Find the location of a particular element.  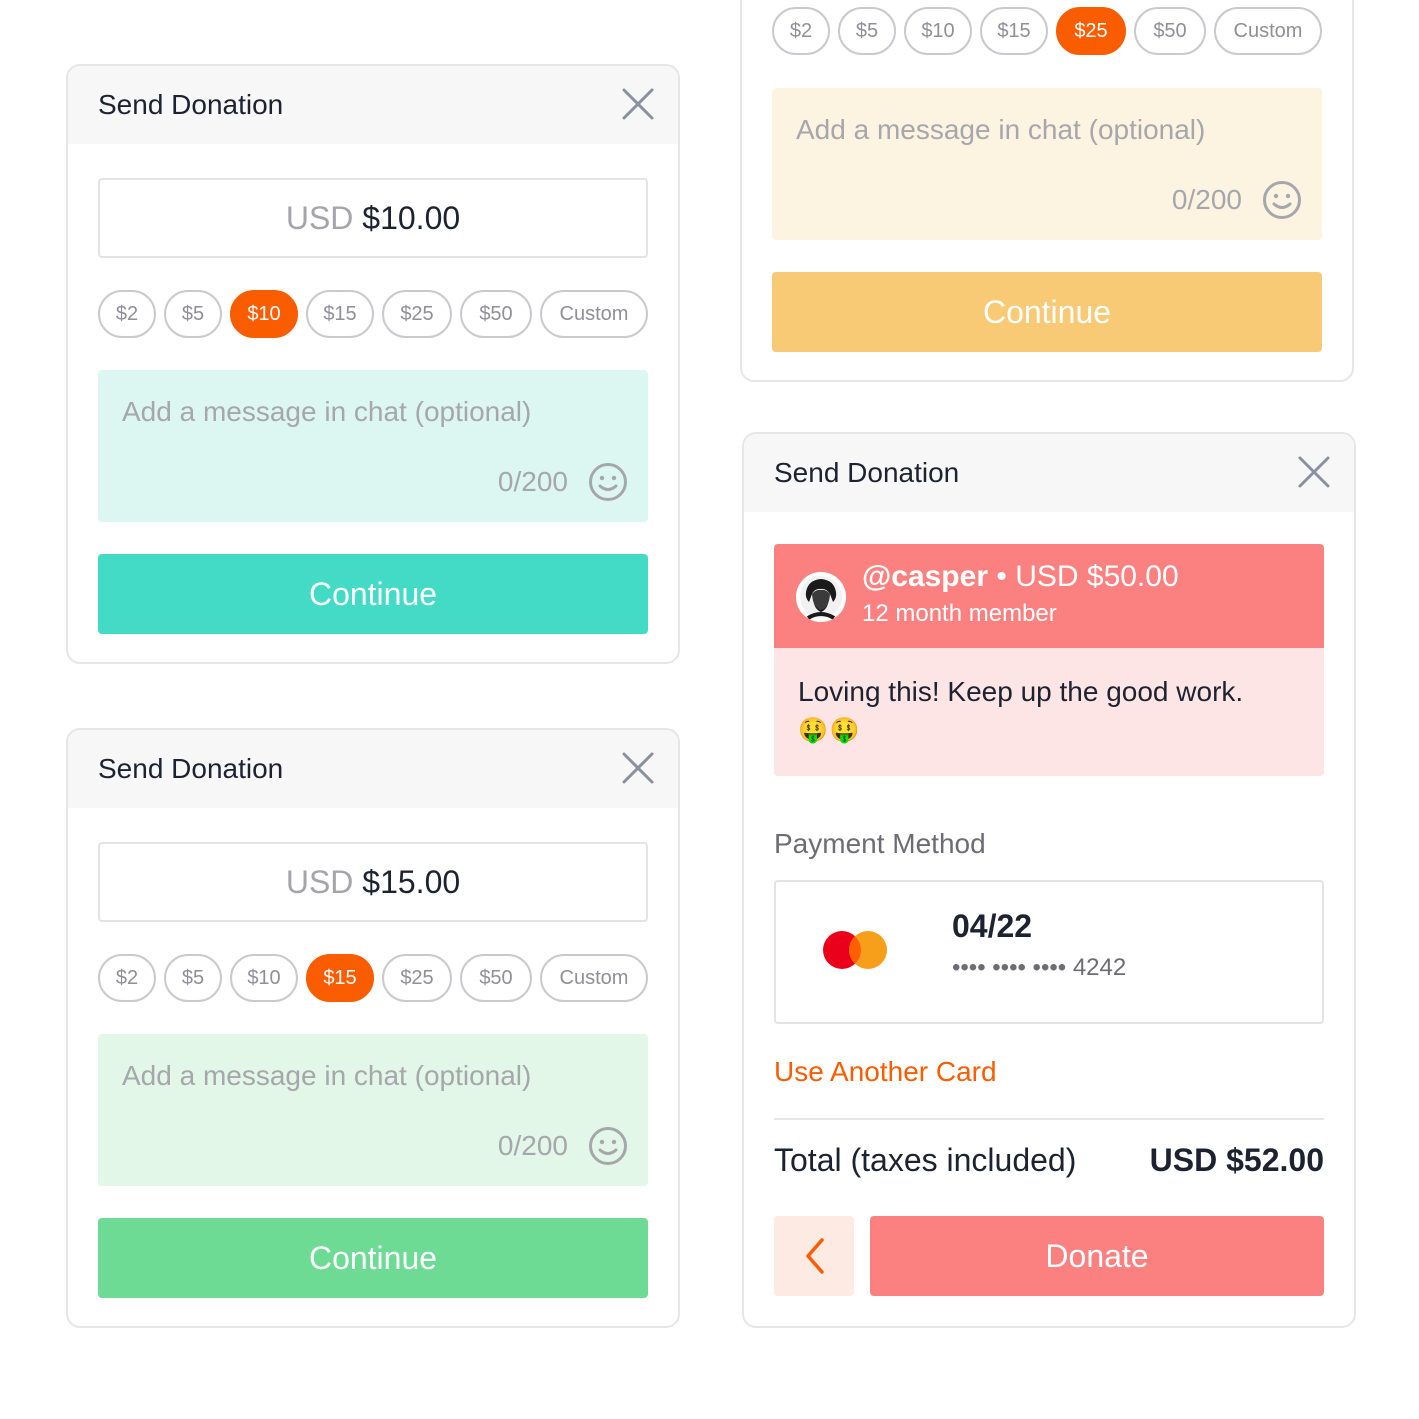

back-button is located at coordinates (814, 1256).